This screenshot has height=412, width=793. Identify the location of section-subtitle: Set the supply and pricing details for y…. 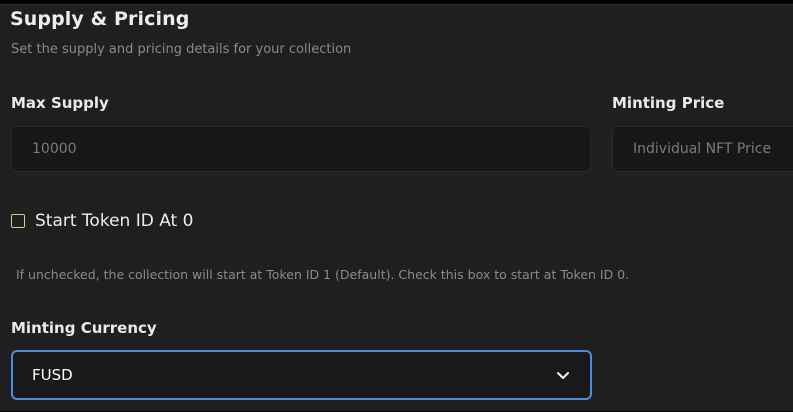
(181, 49).